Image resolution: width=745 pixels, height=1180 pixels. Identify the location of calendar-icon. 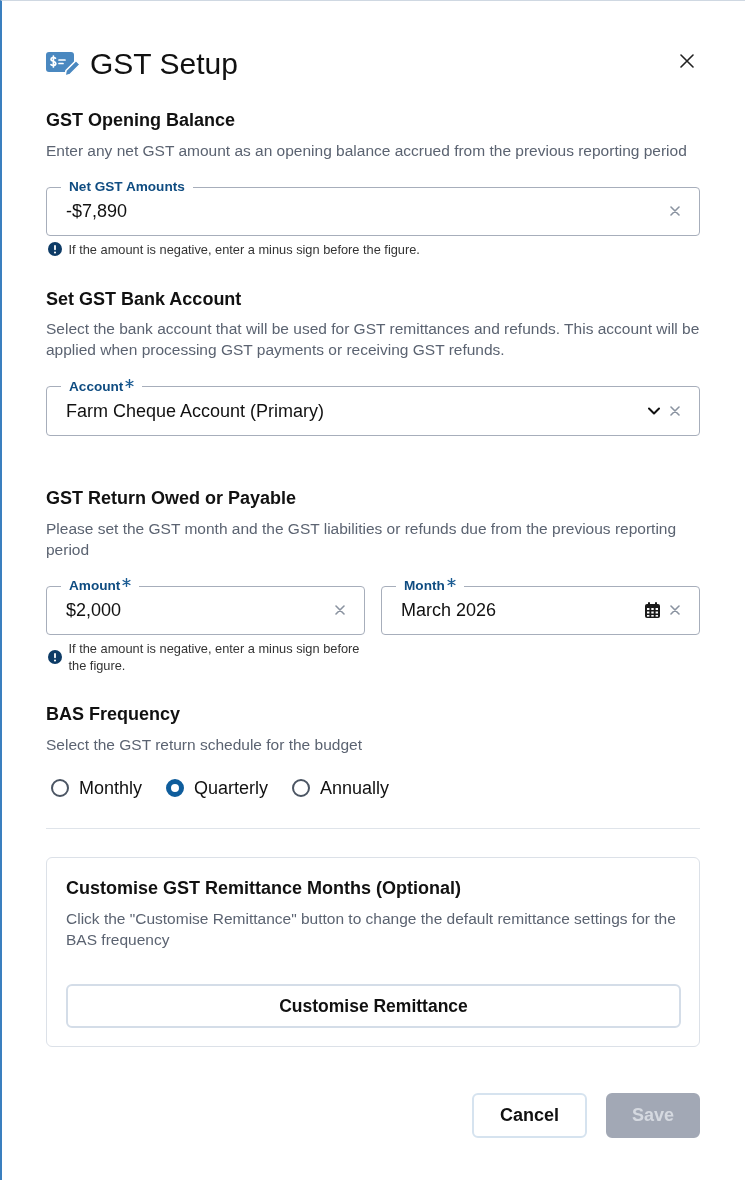
(652, 610).